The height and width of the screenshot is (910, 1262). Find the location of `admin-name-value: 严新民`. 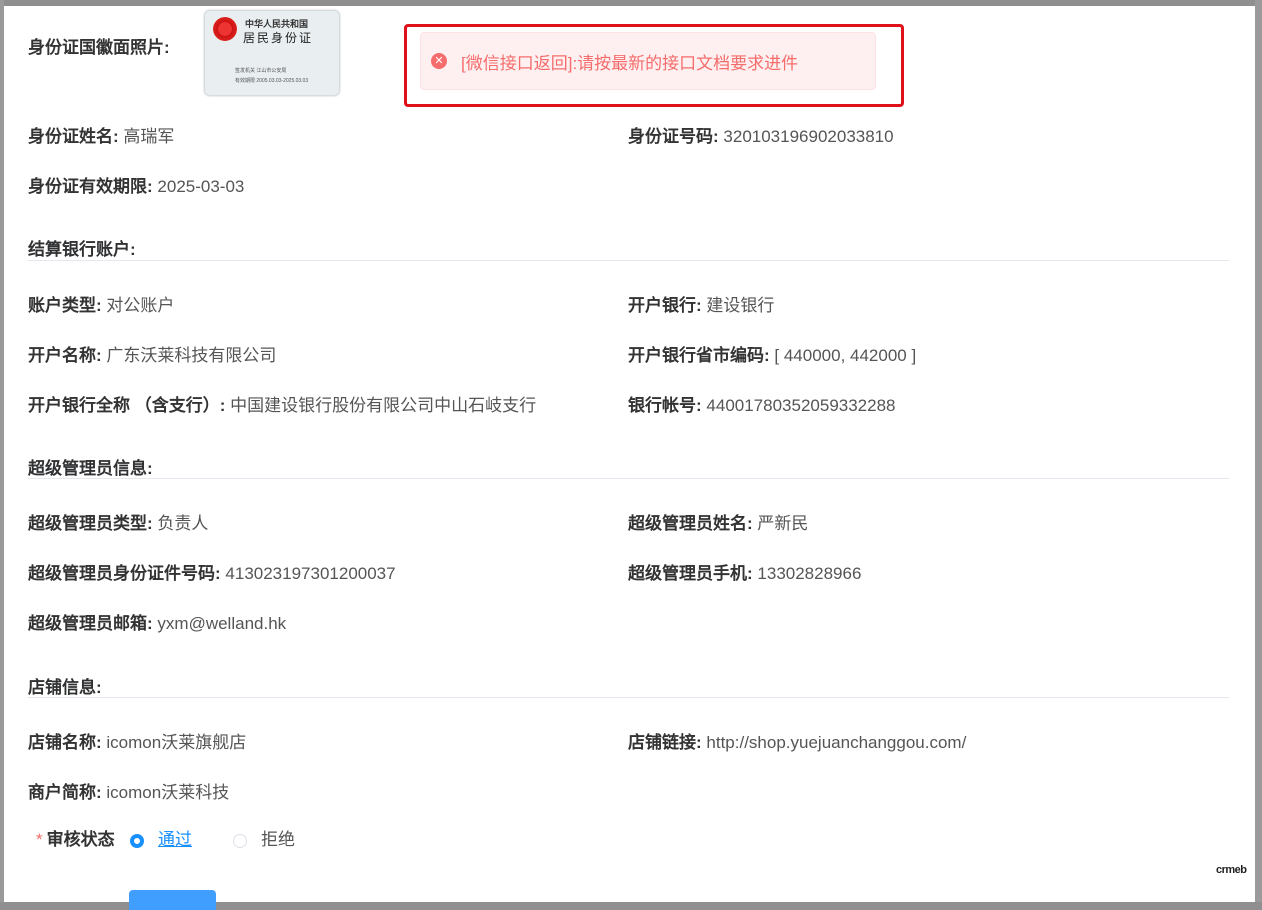

admin-name-value: 严新民 is located at coordinates (783, 523).